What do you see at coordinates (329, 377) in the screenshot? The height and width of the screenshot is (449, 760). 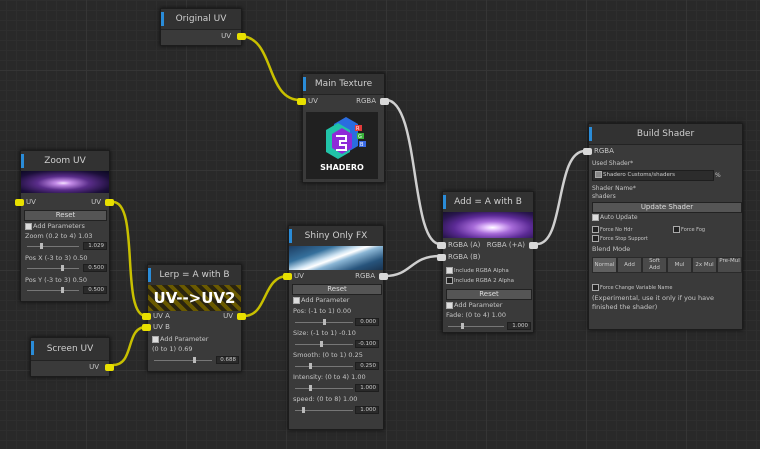 I see `param-label: Intensity: (0 to 4) 1.00` at bounding box center [329, 377].